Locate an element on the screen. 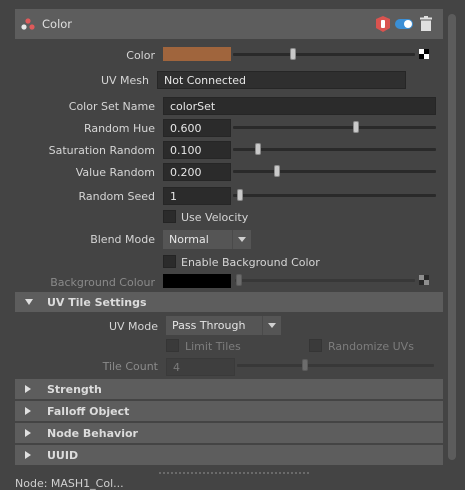  color-node-icon is located at coordinates (28, 24).